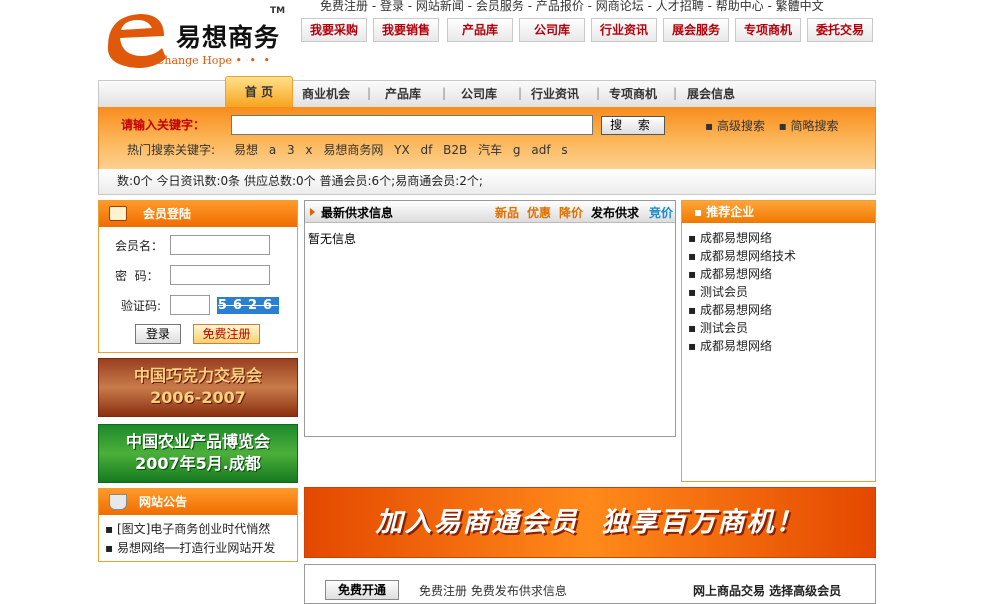 The width and height of the screenshot is (990, 604). I want to click on banner-line: 中国农业产品博览会, so click(197, 441).